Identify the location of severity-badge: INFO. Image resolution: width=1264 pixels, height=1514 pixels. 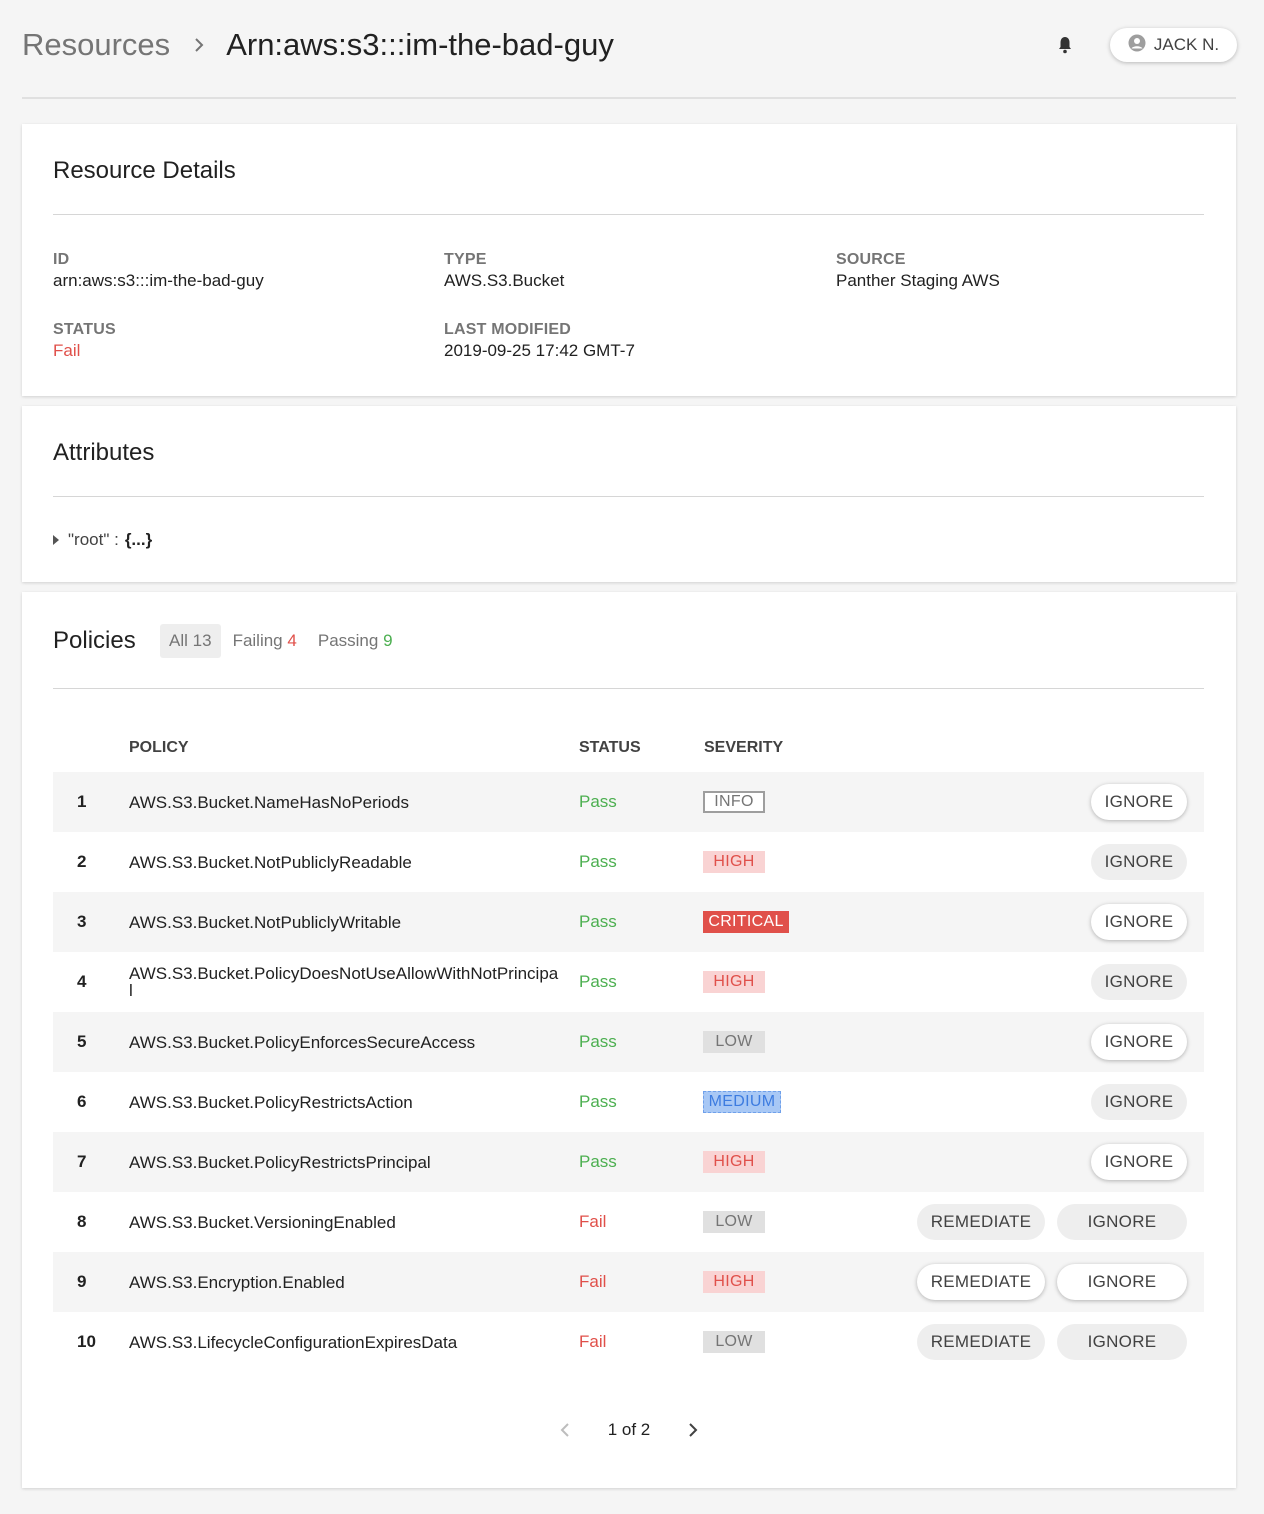
(734, 802).